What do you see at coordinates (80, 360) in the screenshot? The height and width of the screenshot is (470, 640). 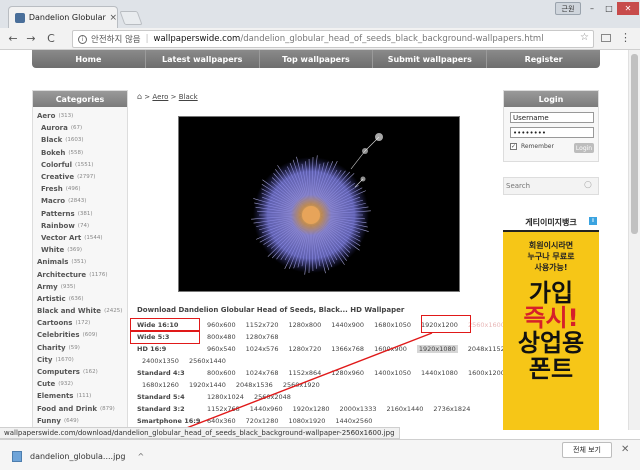 I see `category-item: City (1670)` at bounding box center [80, 360].